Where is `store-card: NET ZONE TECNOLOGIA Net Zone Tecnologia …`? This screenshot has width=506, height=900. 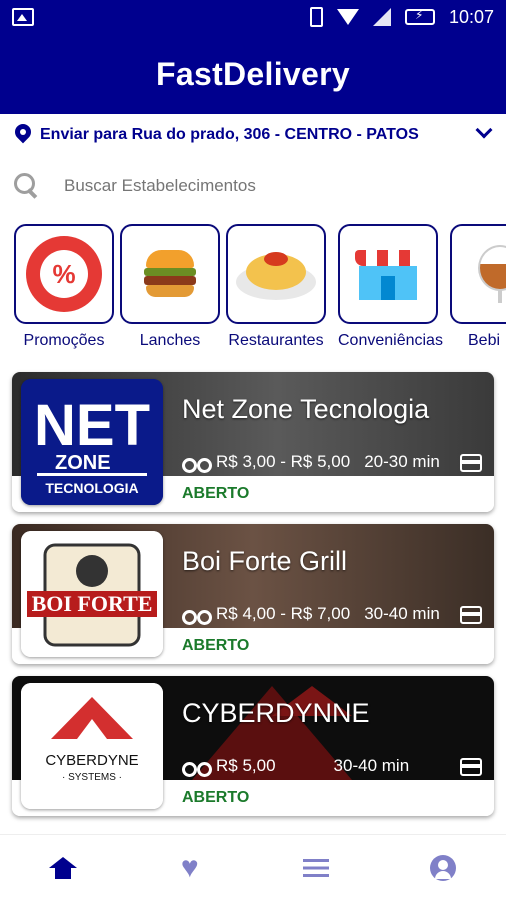 store-card: NET ZONE TECNOLOGIA Net Zone Tecnologia … is located at coordinates (253, 442).